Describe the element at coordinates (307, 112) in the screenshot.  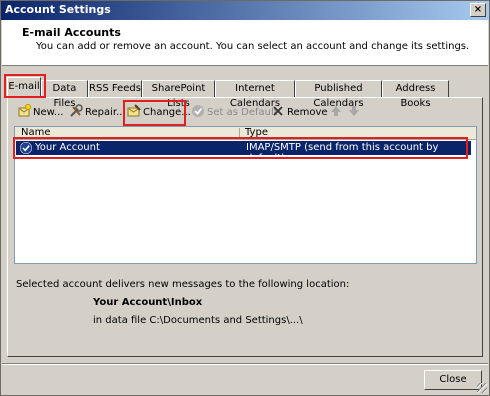
I see `remove-label: Remove` at that location.